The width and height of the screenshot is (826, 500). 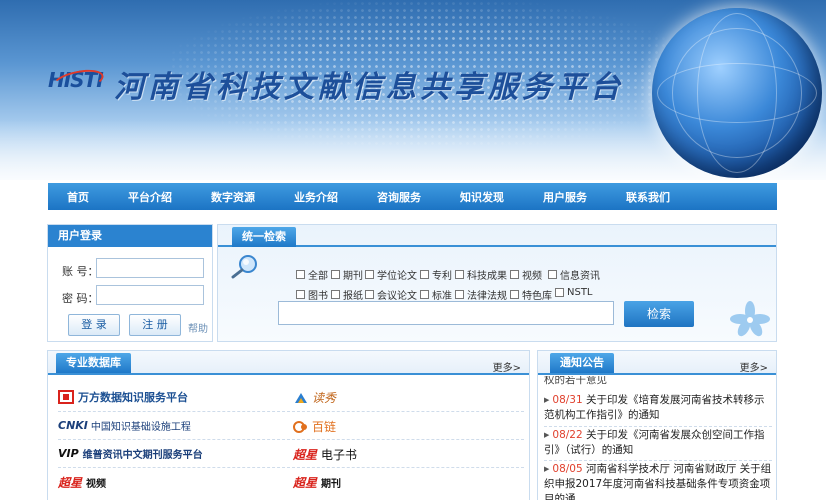 I want to click on account-input, so click(x=150, y=268).